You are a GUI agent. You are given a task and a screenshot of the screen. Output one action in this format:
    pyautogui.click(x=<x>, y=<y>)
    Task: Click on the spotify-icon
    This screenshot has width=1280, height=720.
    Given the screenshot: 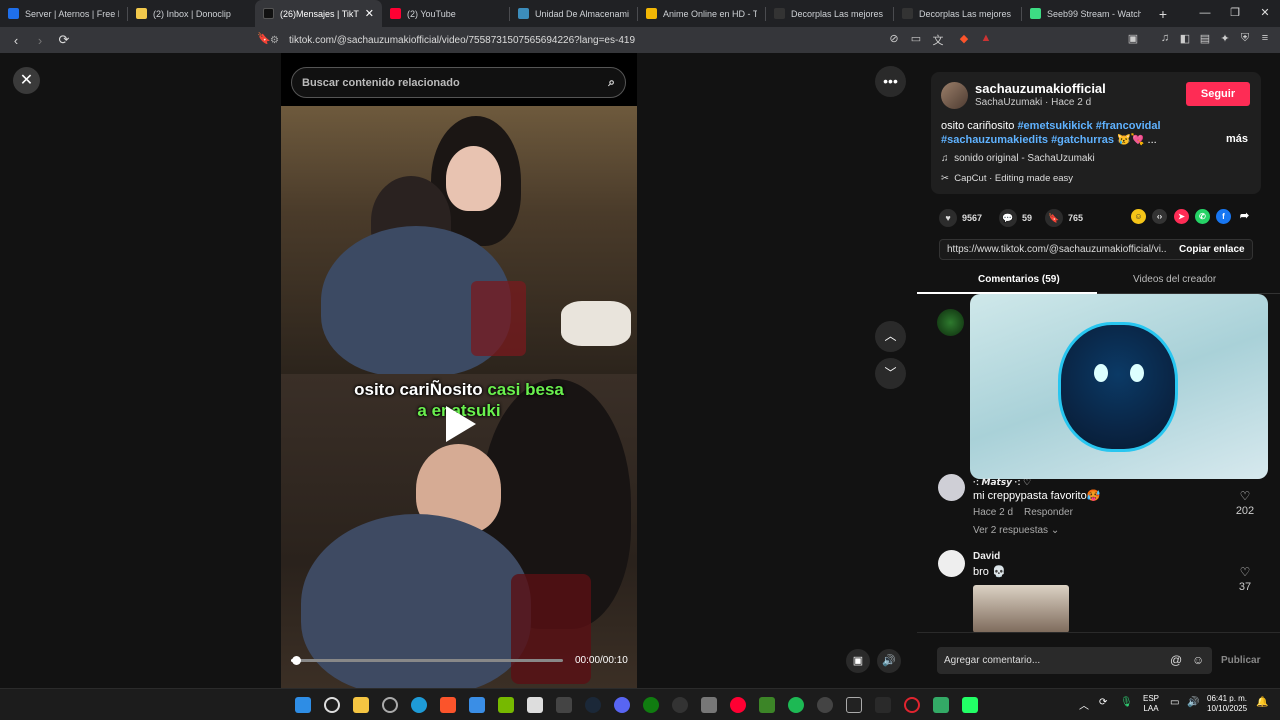 What is the action you would take?
    pyautogui.click(x=796, y=705)
    